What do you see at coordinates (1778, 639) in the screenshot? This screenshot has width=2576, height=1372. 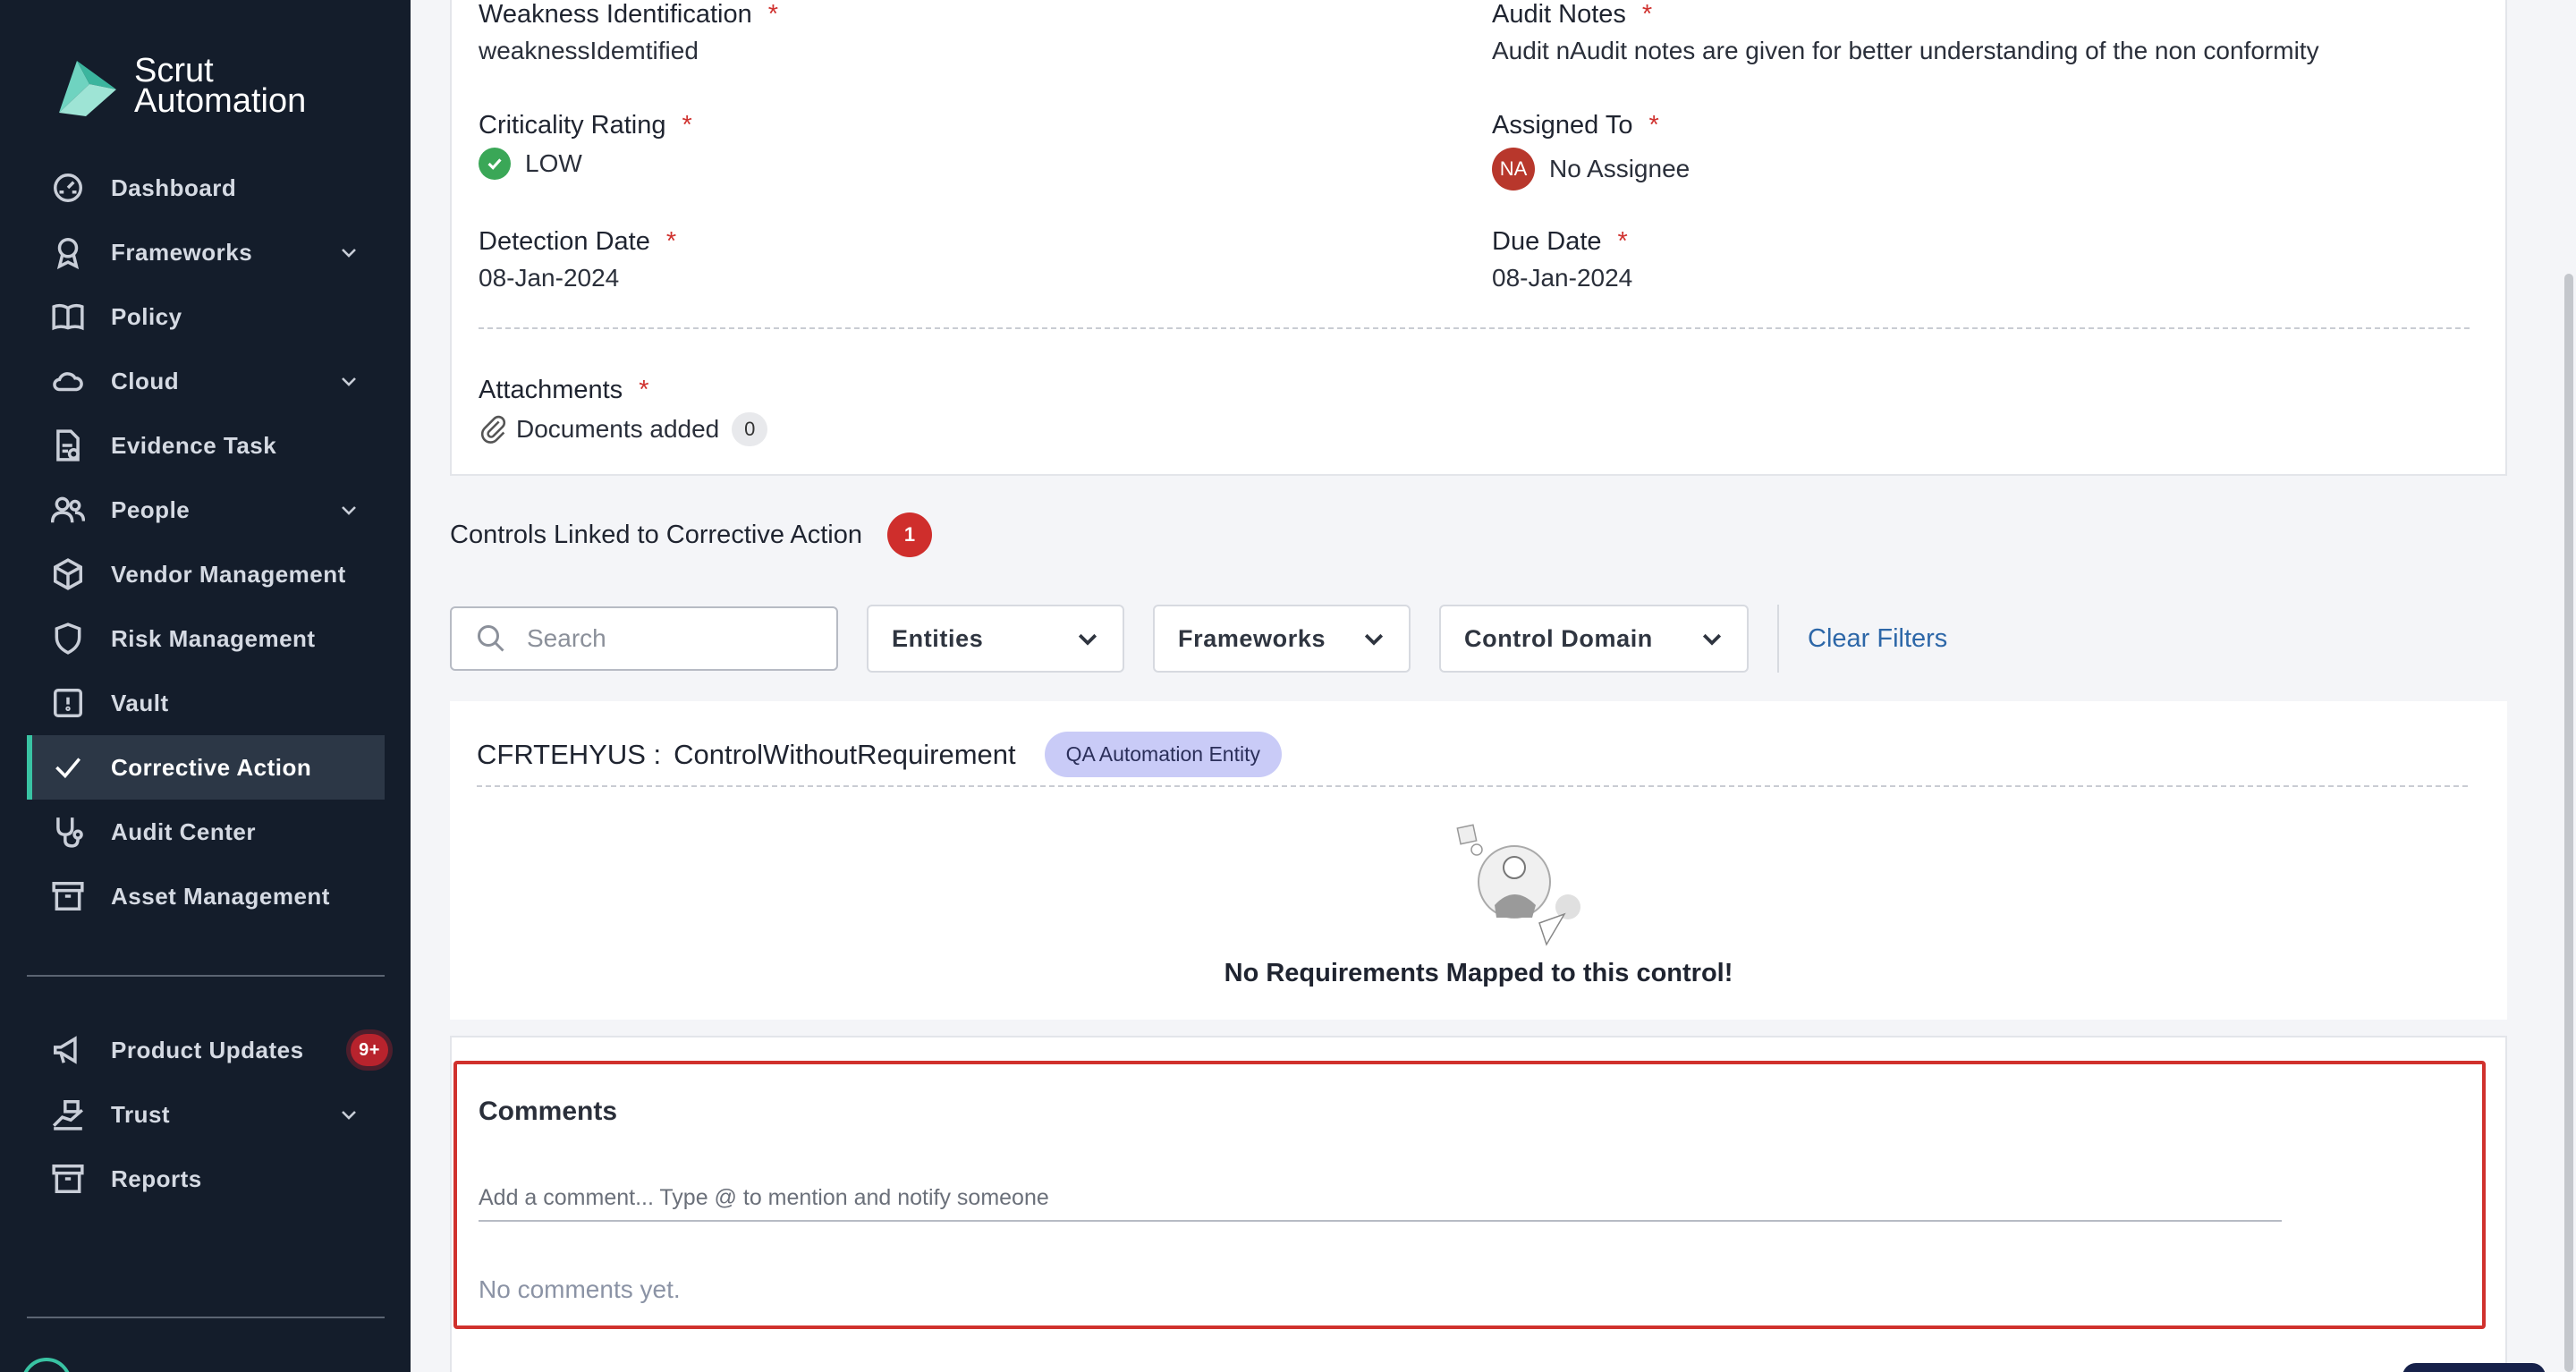 I see `filter-separator` at bounding box center [1778, 639].